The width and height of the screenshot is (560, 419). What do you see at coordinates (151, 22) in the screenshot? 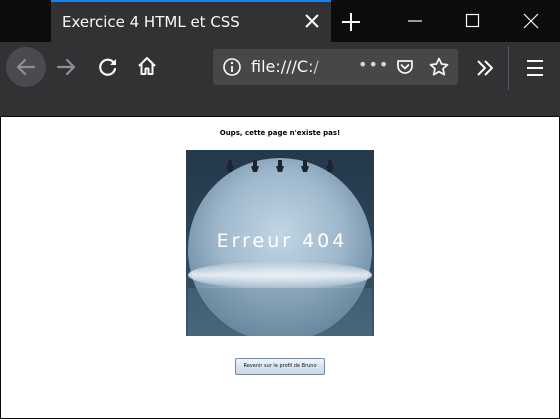
I see `tab-title: Exercice 4 HTML et CSS` at bounding box center [151, 22].